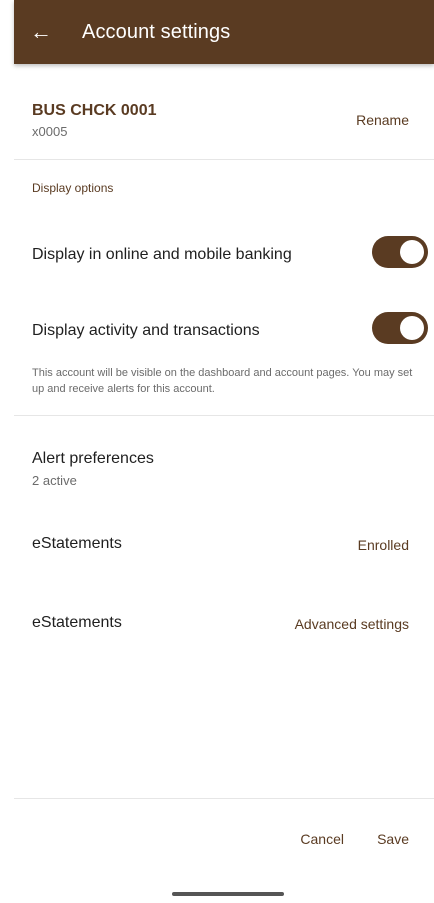 This screenshot has width=434, height=903. What do you see at coordinates (393, 839) in the screenshot?
I see `save-button: Save` at bounding box center [393, 839].